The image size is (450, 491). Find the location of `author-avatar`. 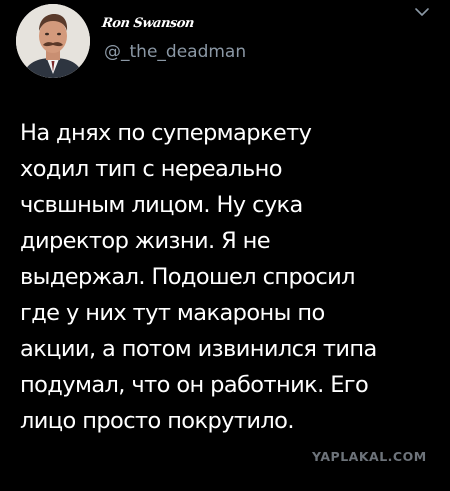

author-avatar is located at coordinates (53, 41).